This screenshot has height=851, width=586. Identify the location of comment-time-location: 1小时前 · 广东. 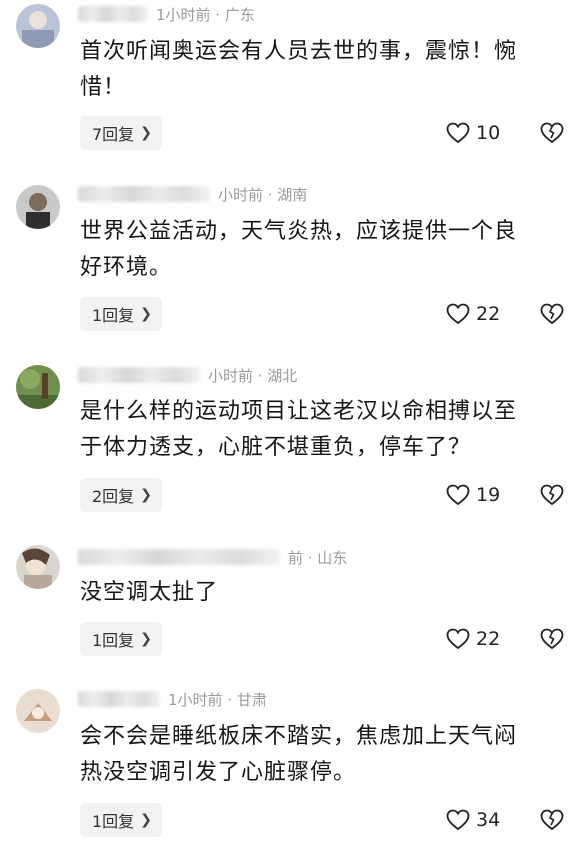
(205, 14).